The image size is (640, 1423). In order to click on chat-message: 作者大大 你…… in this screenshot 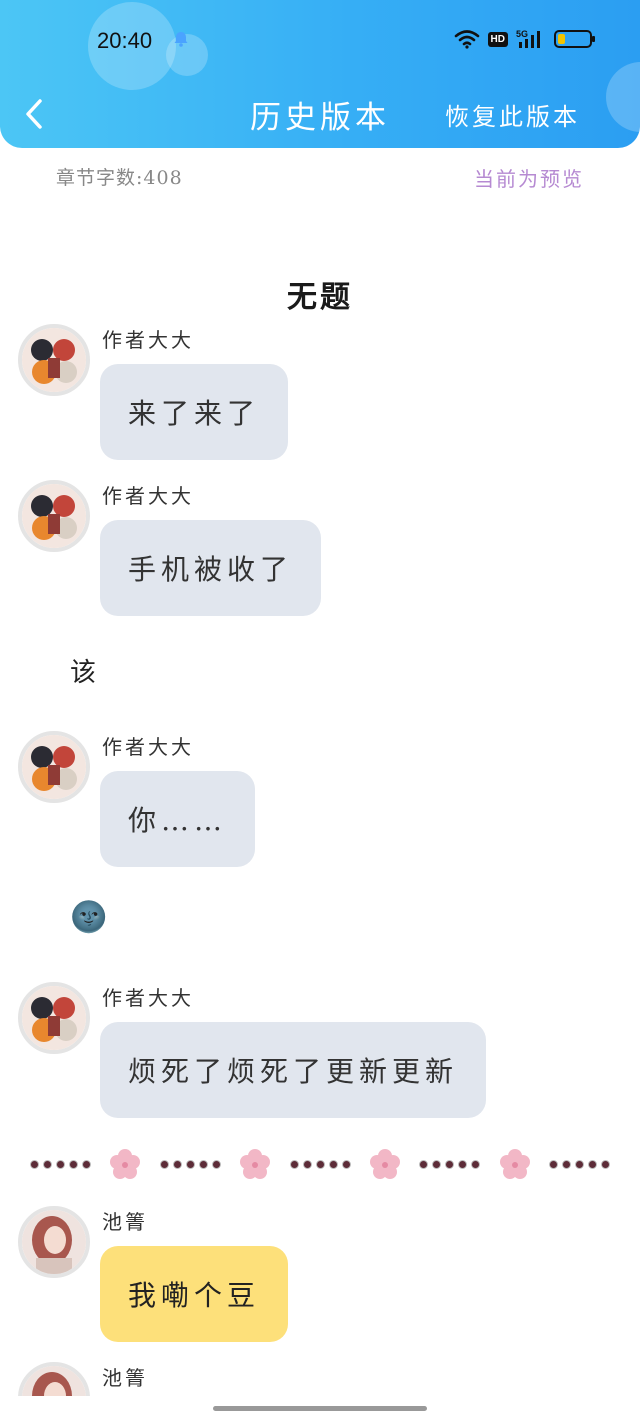, I will do `click(318, 801)`.